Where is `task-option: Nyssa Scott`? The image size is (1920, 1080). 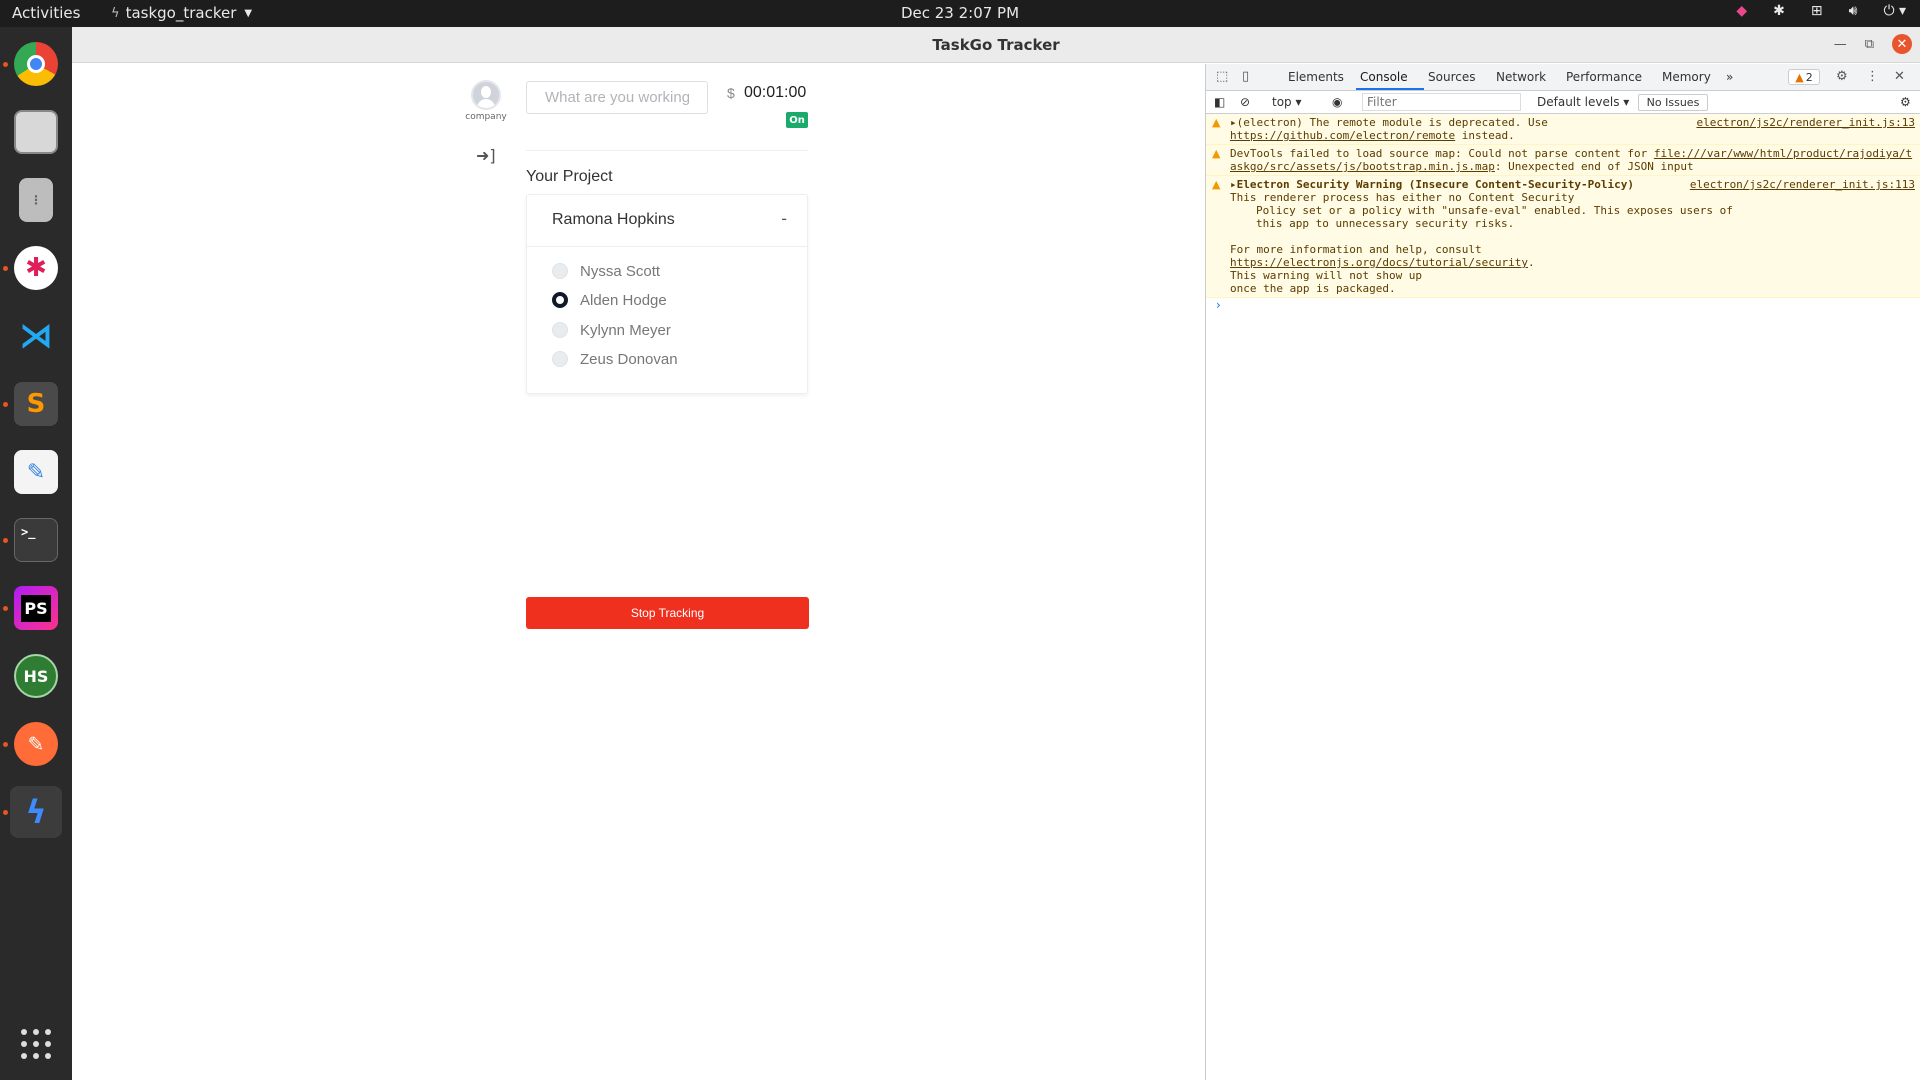 task-option: Nyssa Scott is located at coordinates (606, 271).